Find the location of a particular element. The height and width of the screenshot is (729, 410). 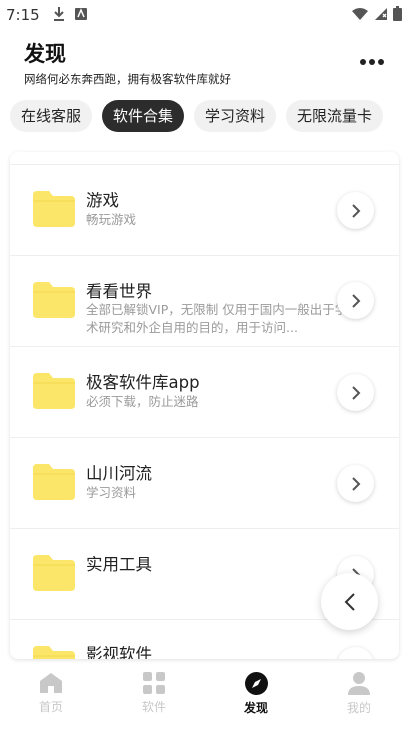

nav-item-profile: 我的 is located at coordinates (359, 694).